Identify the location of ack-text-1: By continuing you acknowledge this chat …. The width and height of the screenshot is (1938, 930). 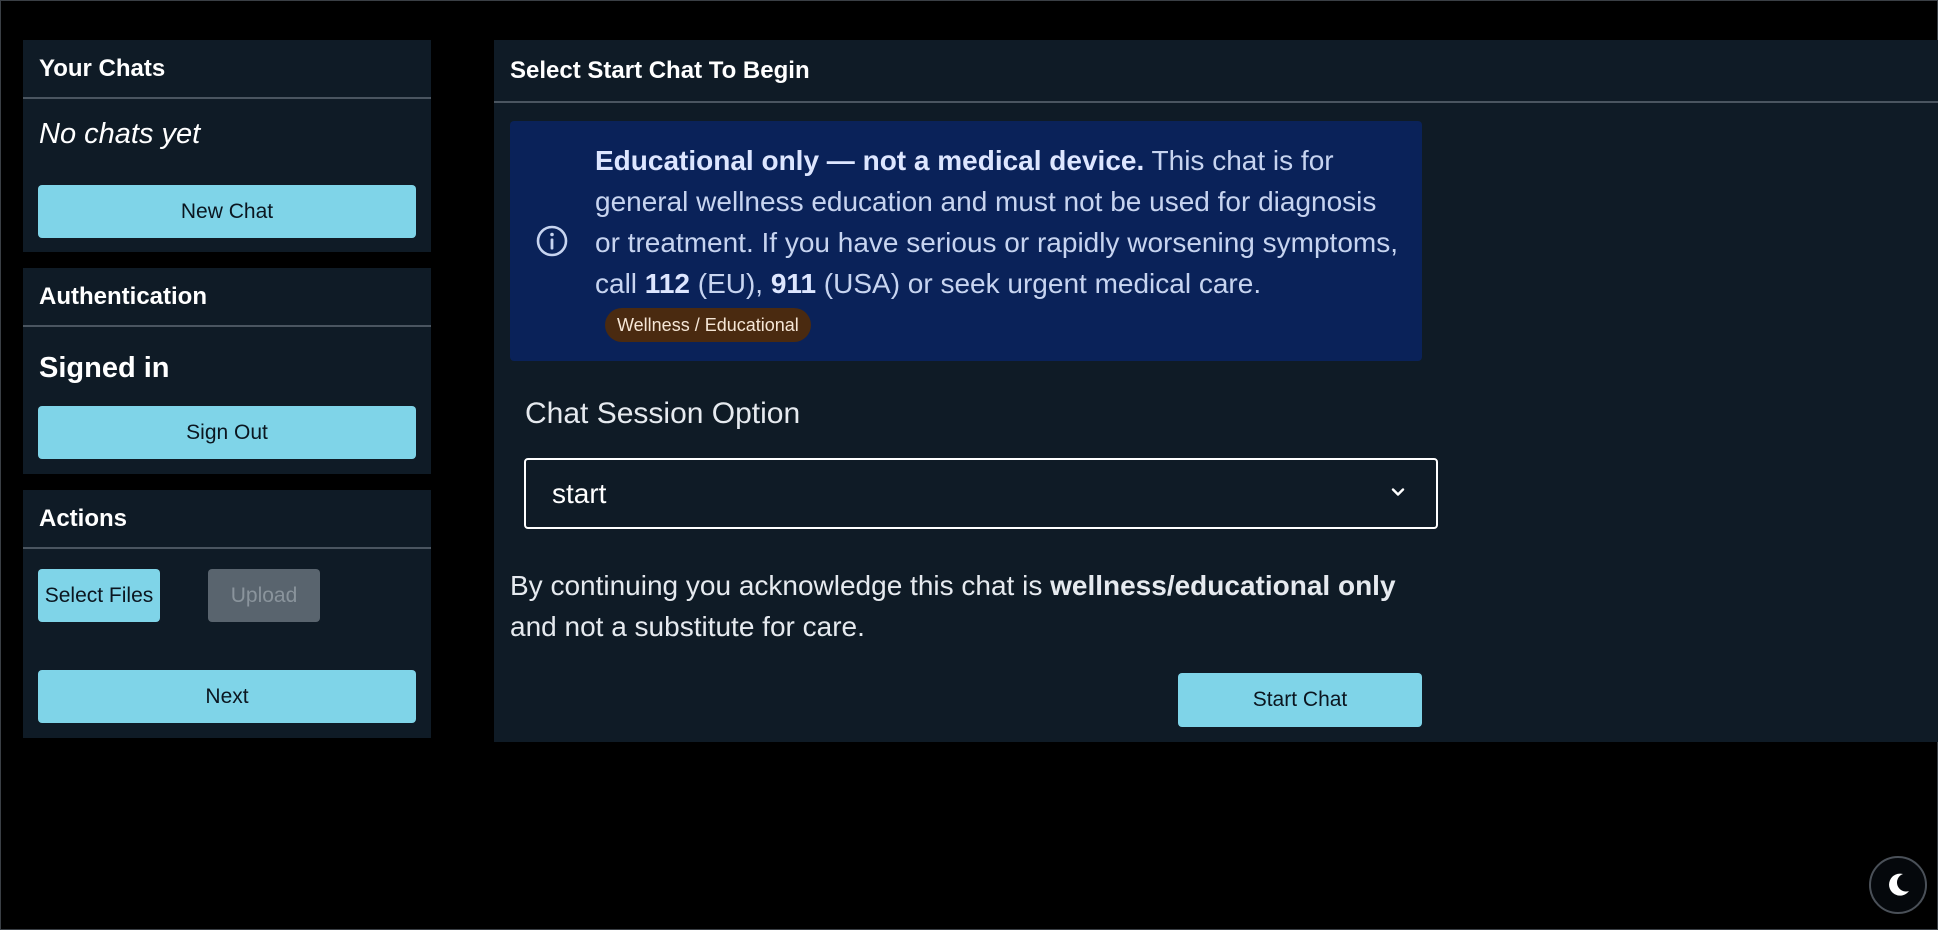
(780, 585).